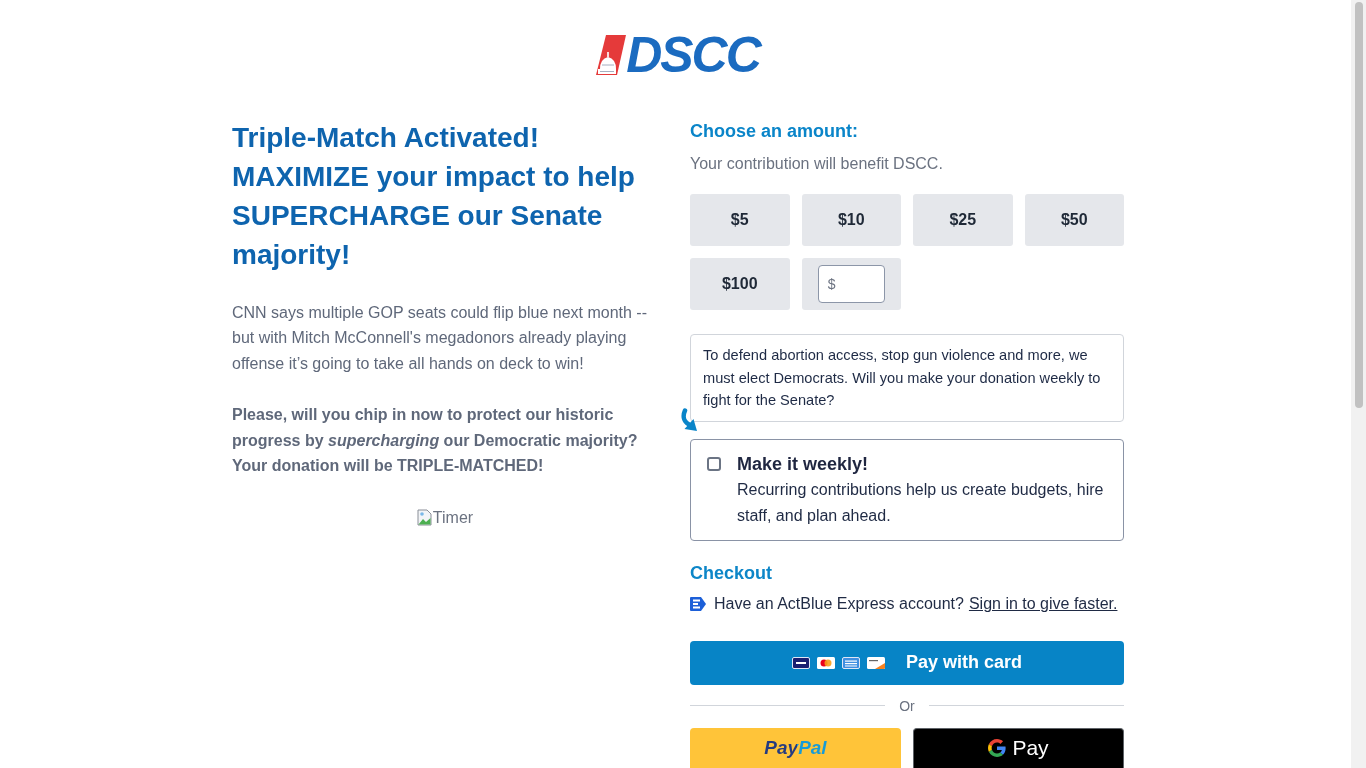 This screenshot has width=1366, height=768. I want to click on weekly-appeal-note: To defend abortion access, stop gun violence and more, we must elect Democrats. Will you make your donation weekly to fight for the Senate?, so click(907, 378).